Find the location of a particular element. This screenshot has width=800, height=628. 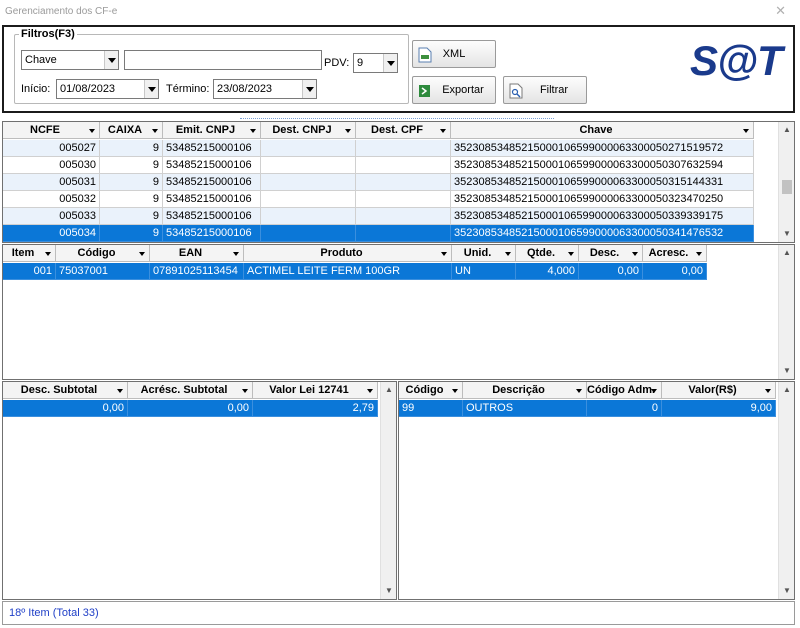

table-cell: 005030 is located at coordinates (51, 165).